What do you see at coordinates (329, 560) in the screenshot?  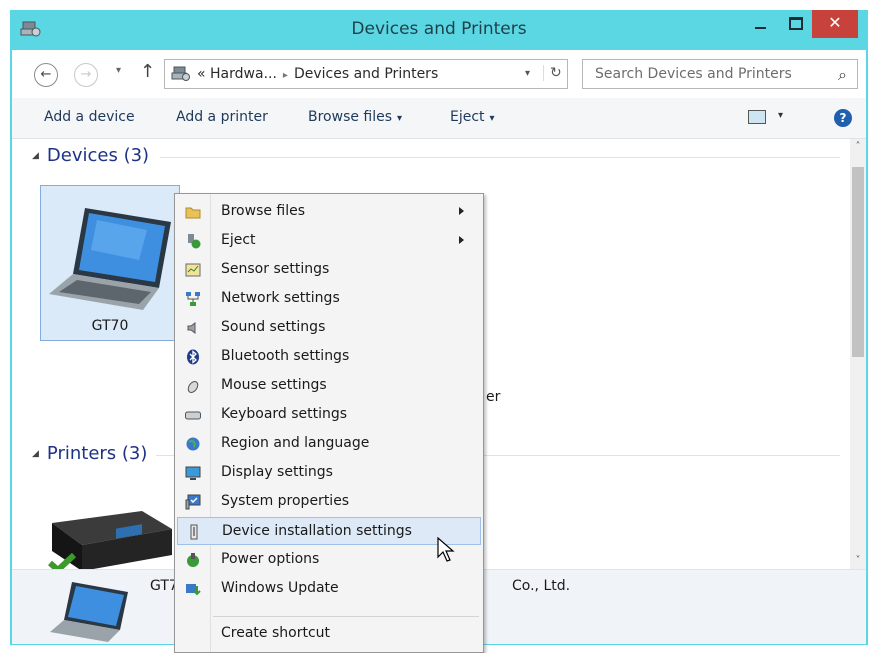 I see `menu-item-power-options: Power options` at bounding box center [329, 560].